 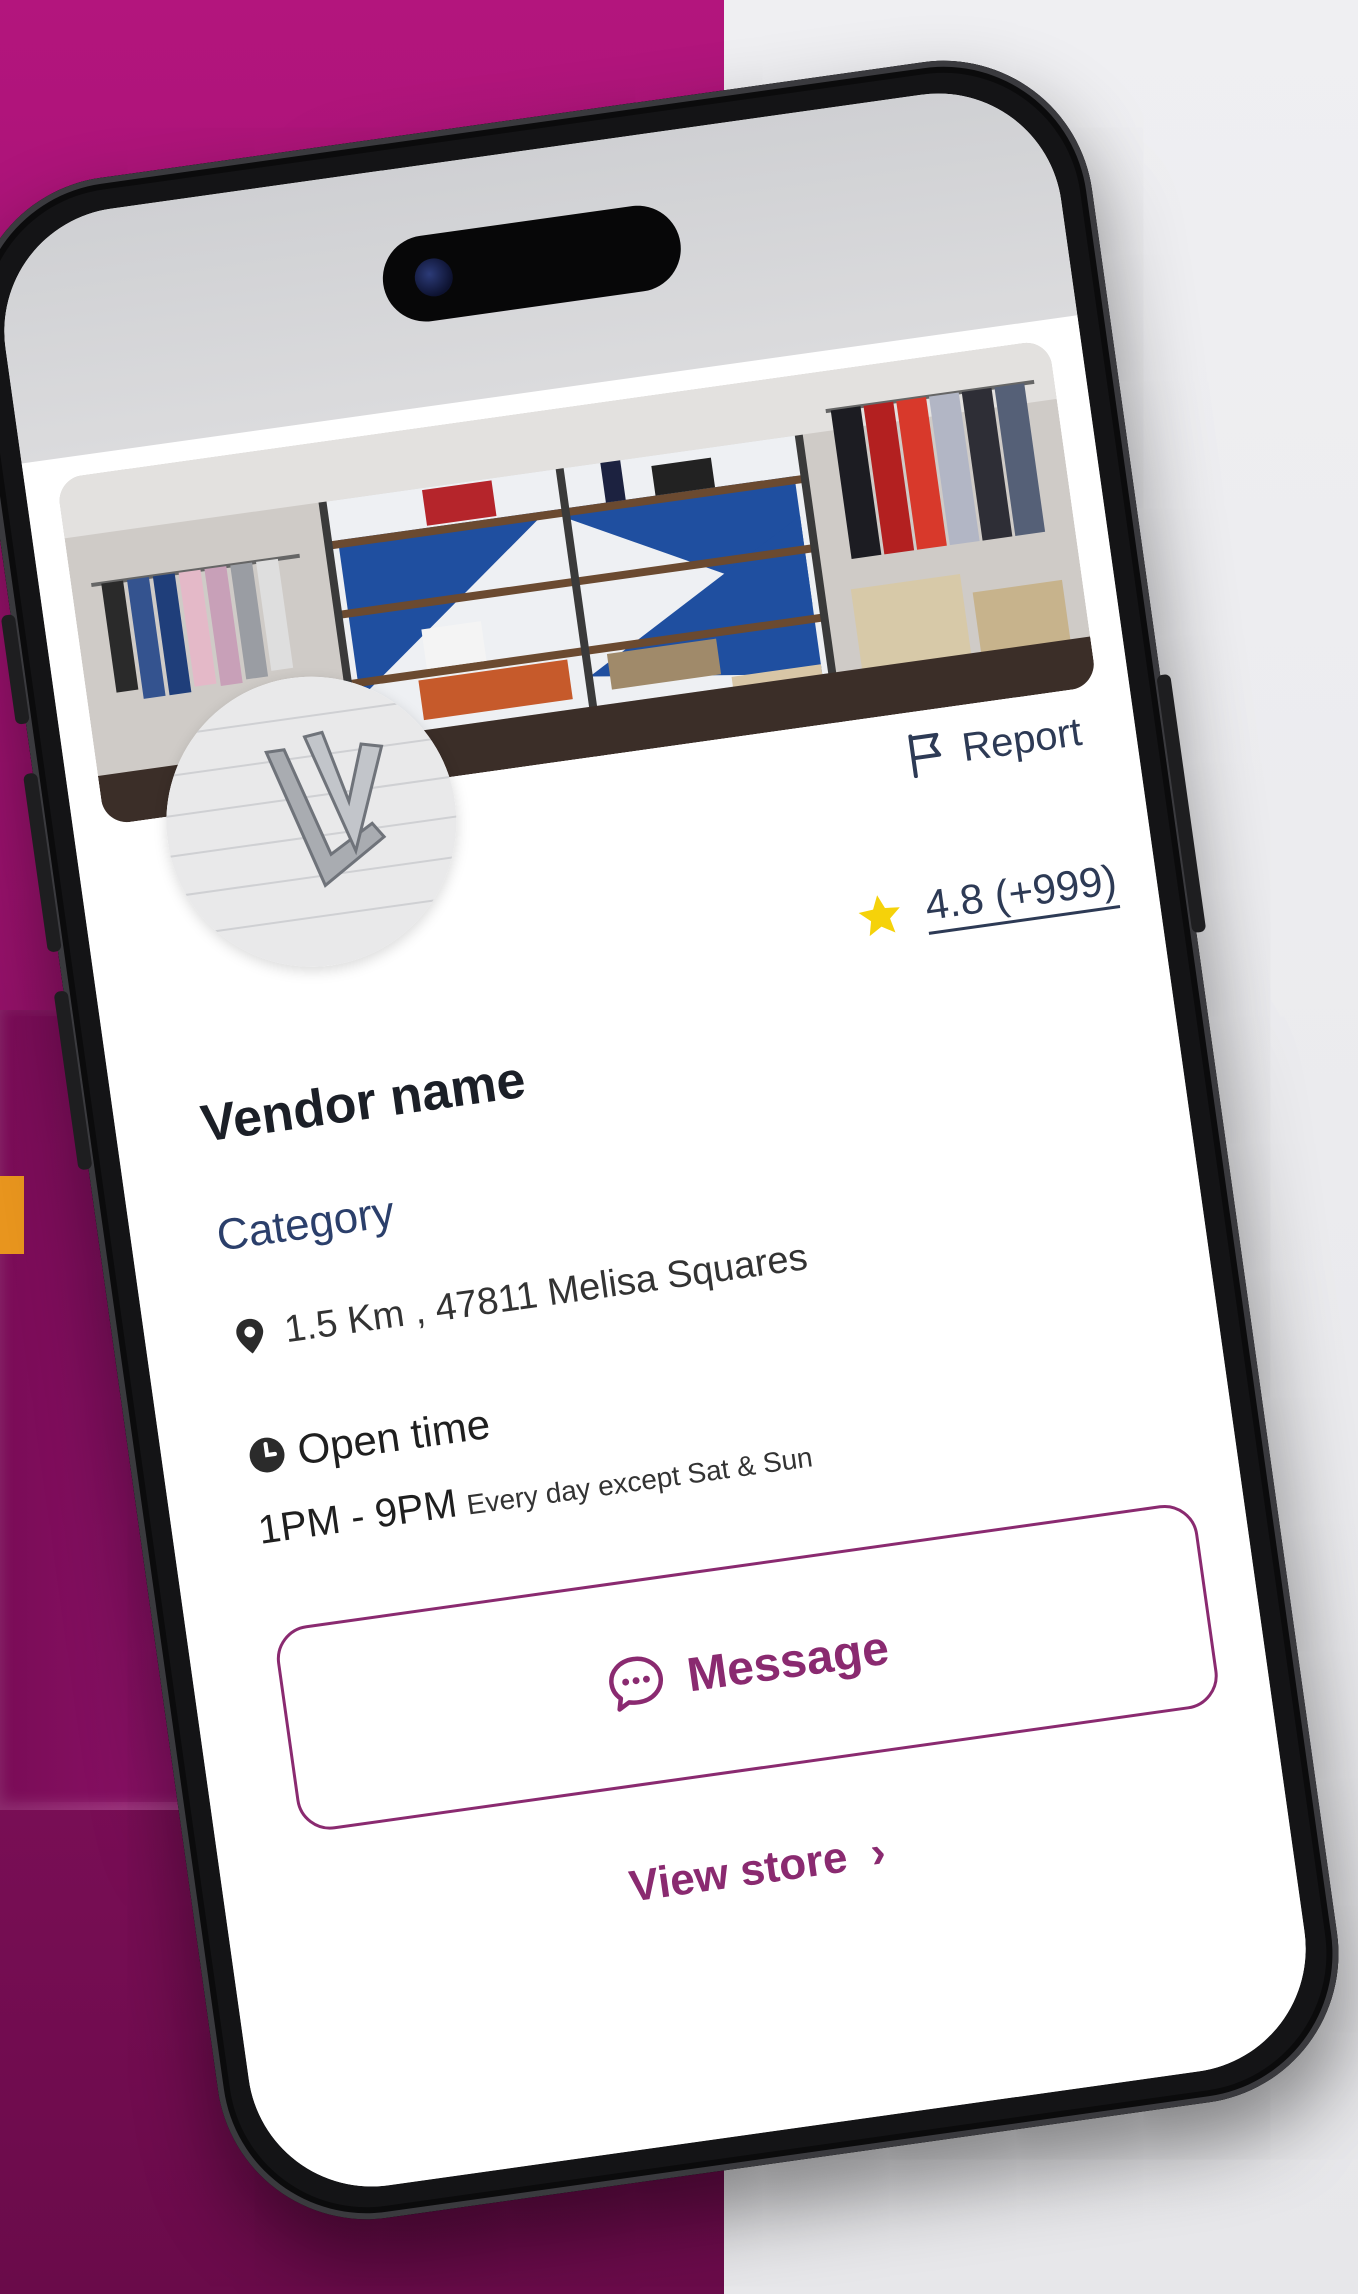 I want to click on hours-note: Every day except Sat & Sun, so click(x=639, y=1481).